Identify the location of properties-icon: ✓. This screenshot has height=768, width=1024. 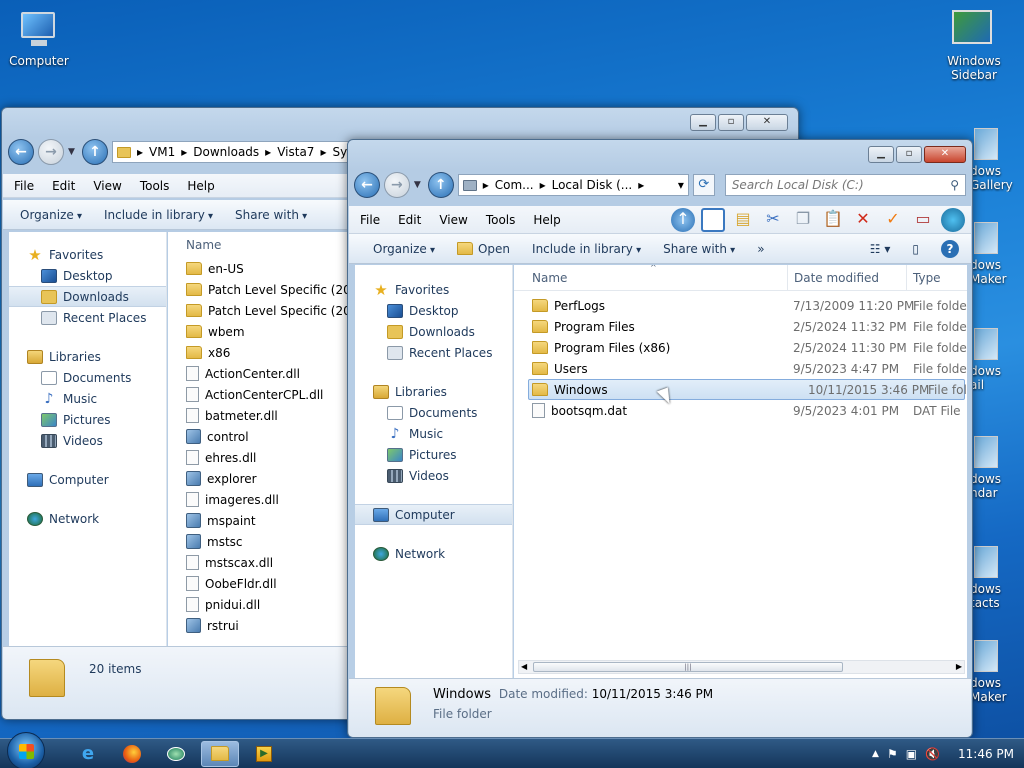
(893, 220).